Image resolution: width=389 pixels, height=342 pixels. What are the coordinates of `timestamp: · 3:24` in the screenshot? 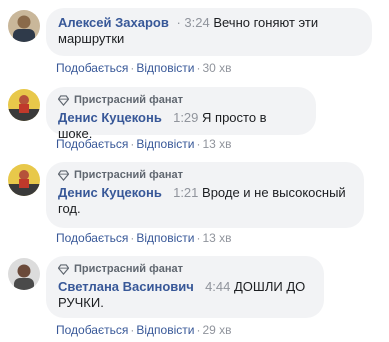 It's located at (193, 22).